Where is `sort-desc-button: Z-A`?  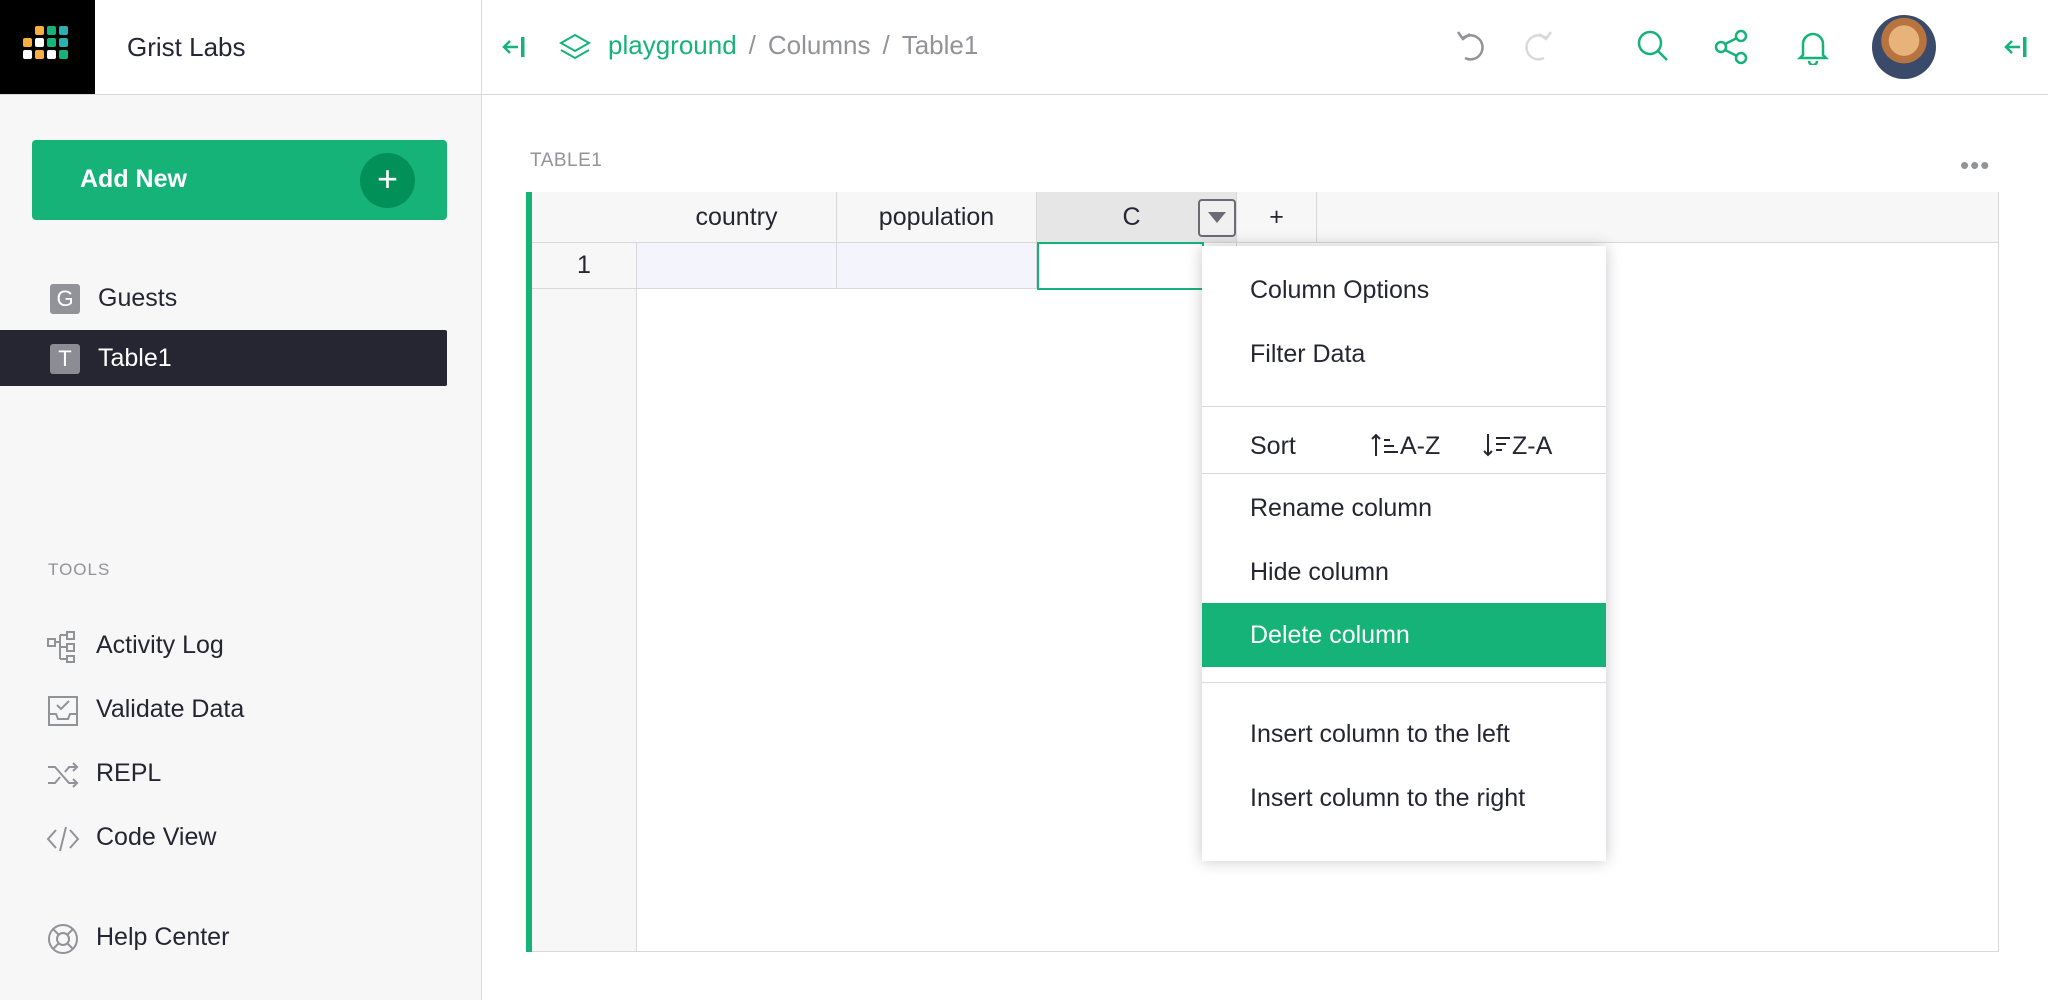
sort-desc-button: Z-A is located at coordinates (1517, 446).